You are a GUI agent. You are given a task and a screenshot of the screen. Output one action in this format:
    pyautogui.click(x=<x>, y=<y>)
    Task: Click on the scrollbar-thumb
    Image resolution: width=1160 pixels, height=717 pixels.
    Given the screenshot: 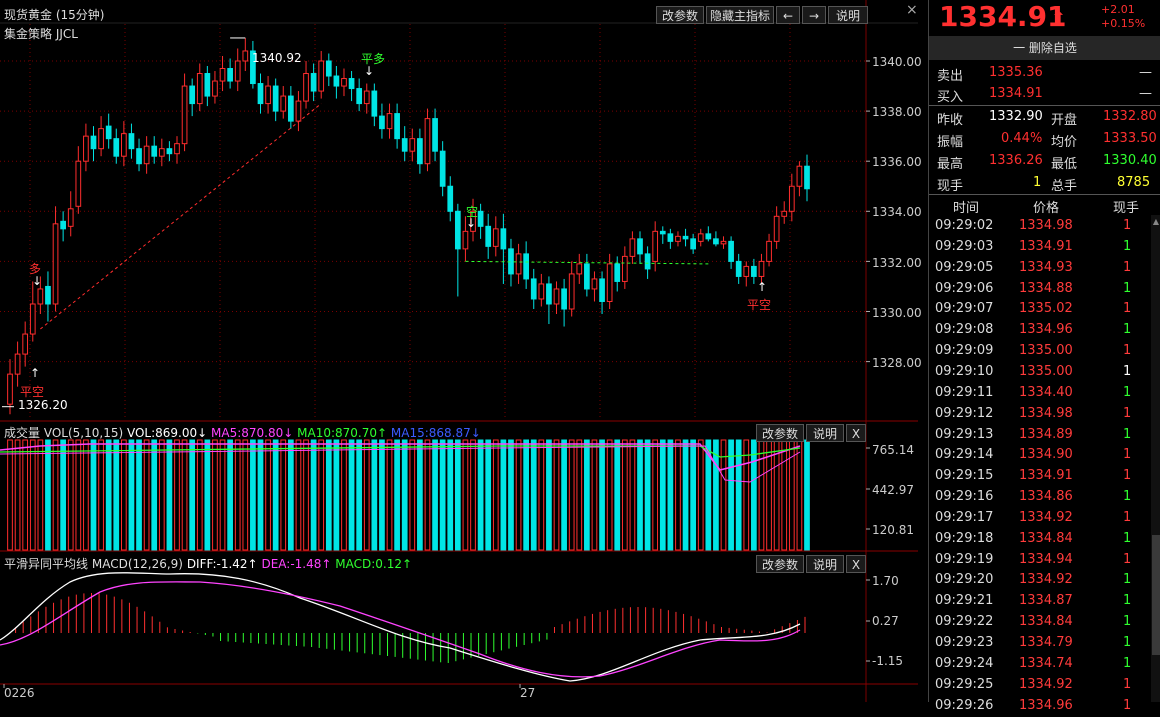 What is the action you would take?
    pyautogui.click(x=1156, y=595)
    